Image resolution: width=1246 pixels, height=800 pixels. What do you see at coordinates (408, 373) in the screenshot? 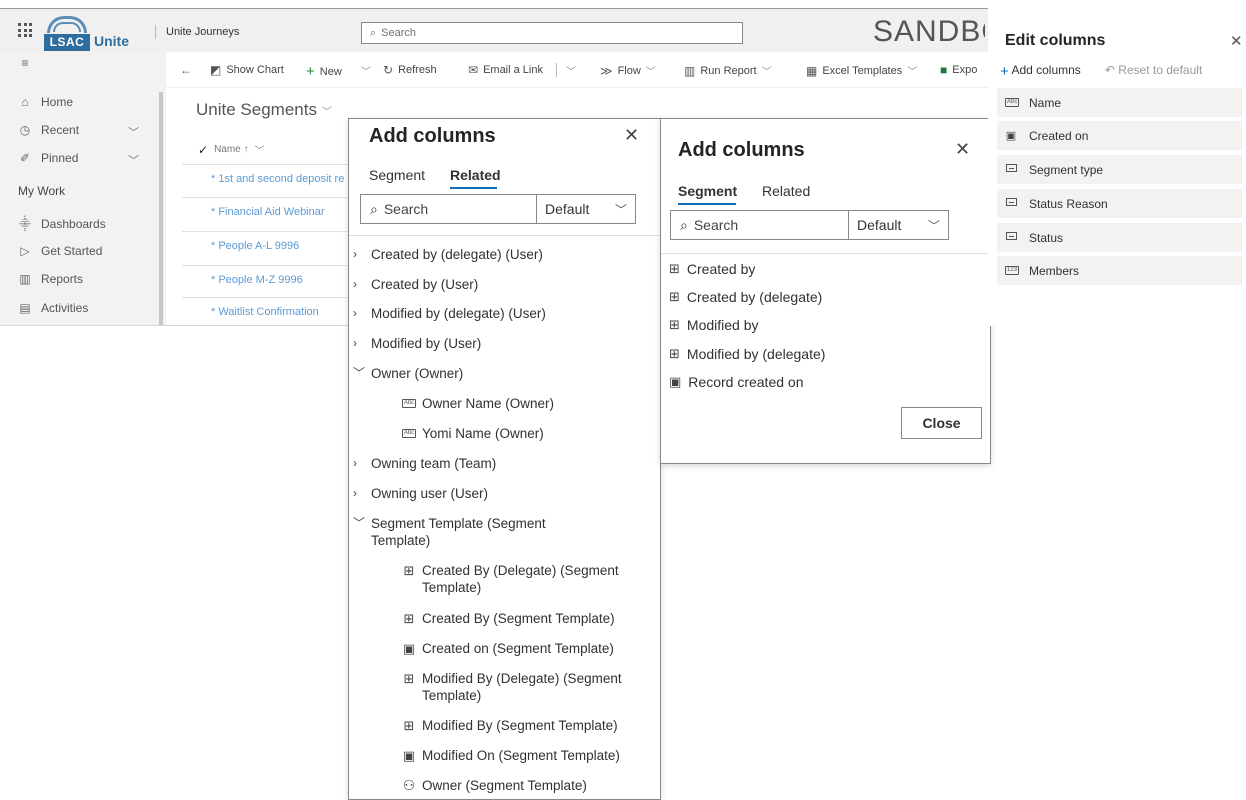
I see `list-item: ﹀ Owner (Owner)` at bounding box center [408, 373].